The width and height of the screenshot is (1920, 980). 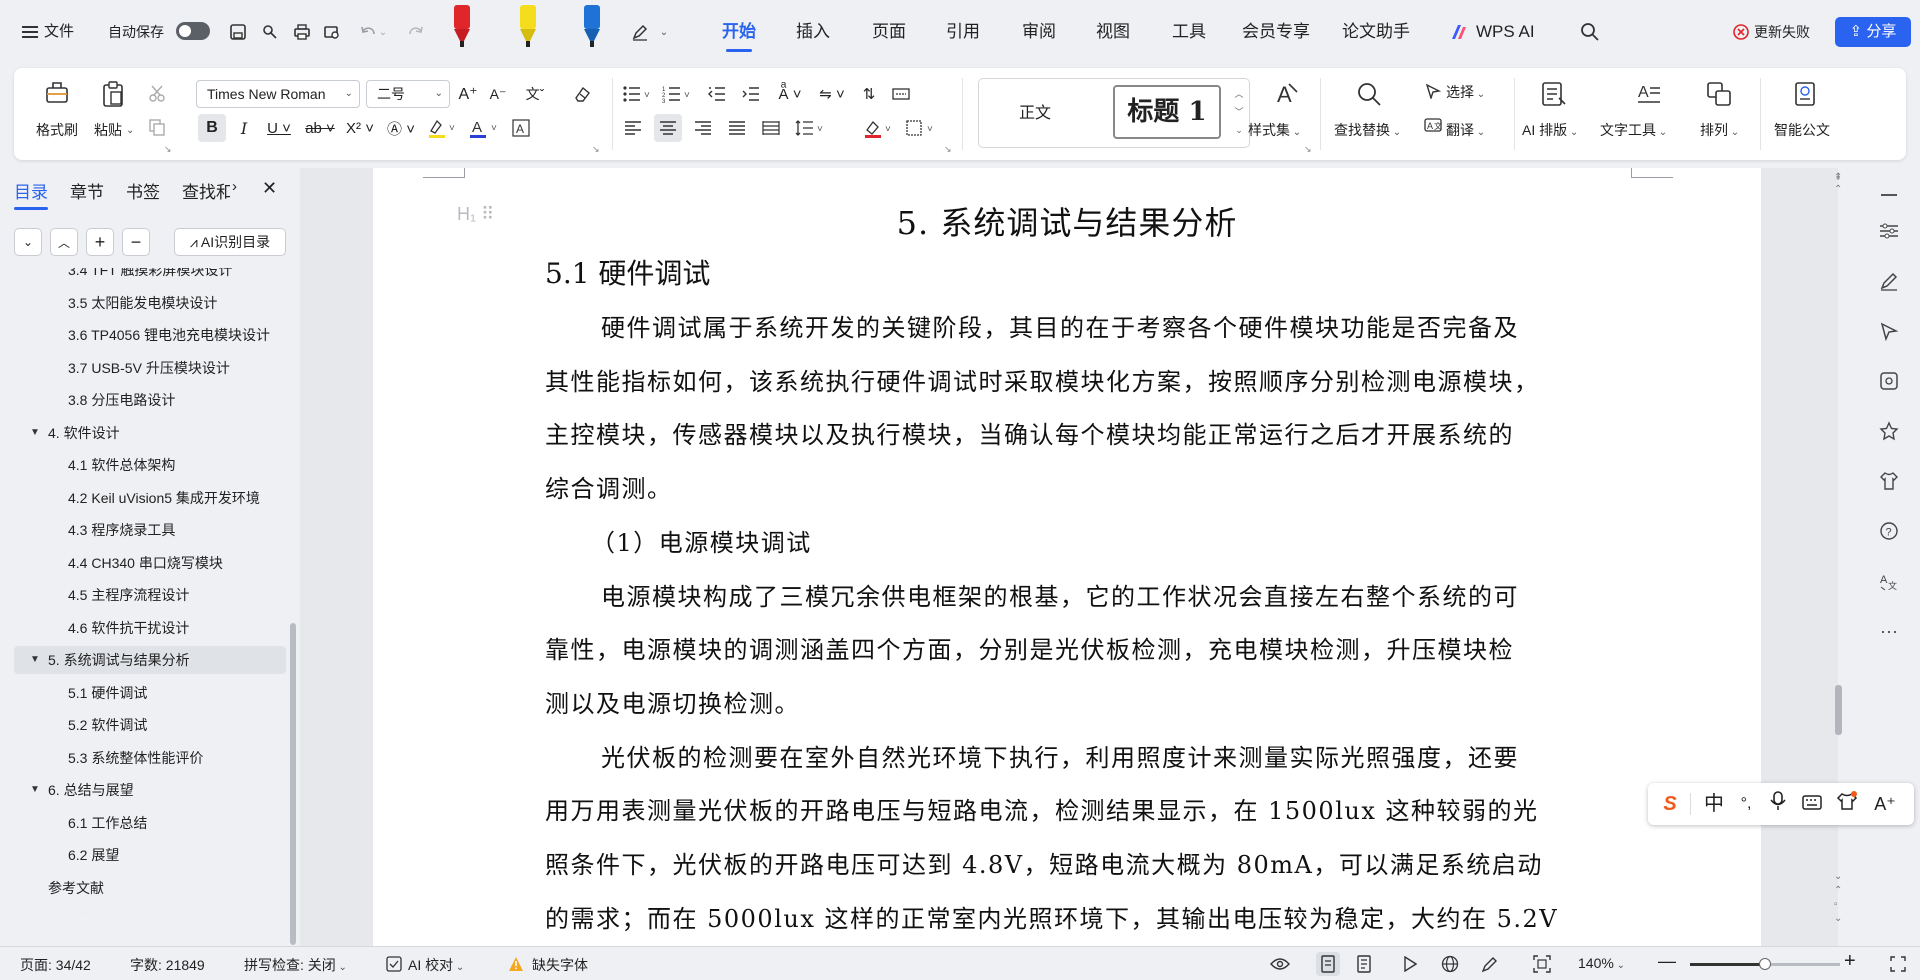 I want to click on fullscreen-icon, so click(x=1898, y=964).